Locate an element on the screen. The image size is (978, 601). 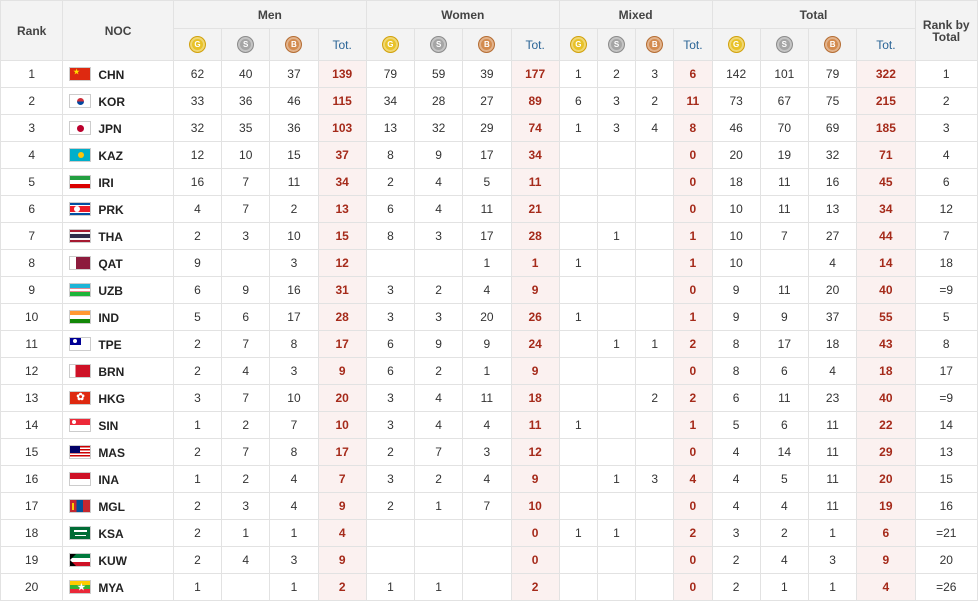
noc-code: KOR is located at coordinates (111, 101).